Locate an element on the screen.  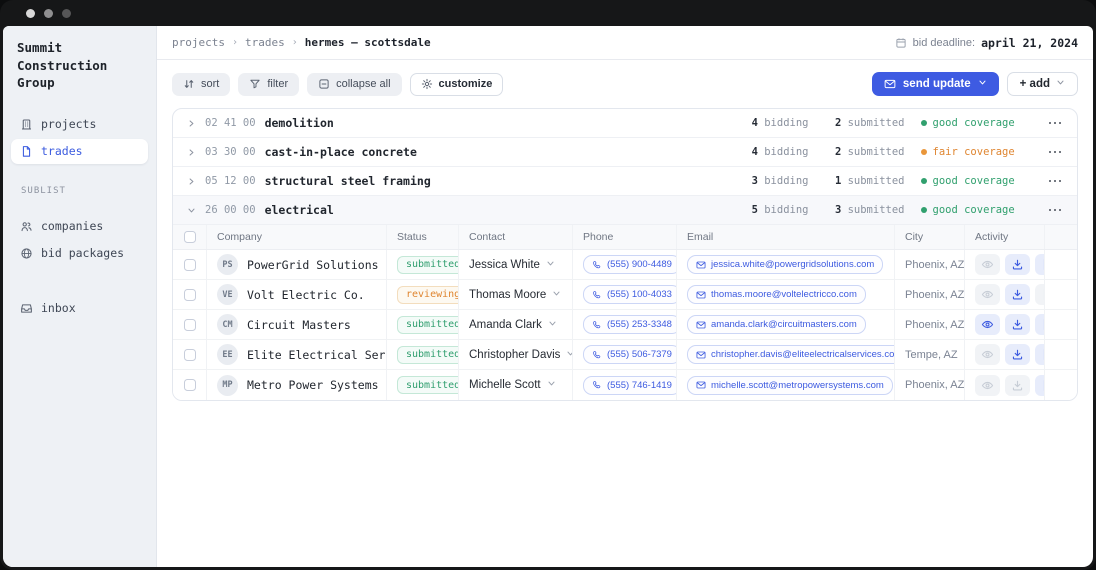
city-value: Phoenix, AZ is located at coordinates (935, 385).